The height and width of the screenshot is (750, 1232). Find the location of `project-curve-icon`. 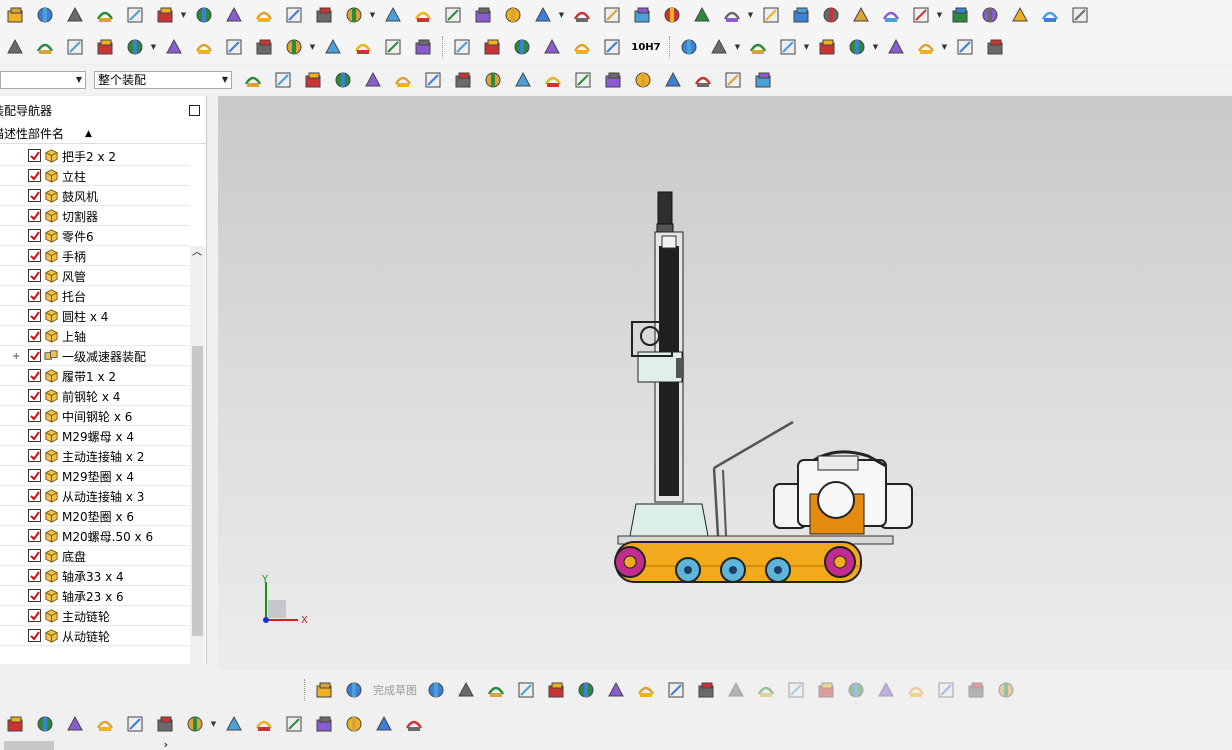

project-curve-icon is located at coordinates (926, 47).